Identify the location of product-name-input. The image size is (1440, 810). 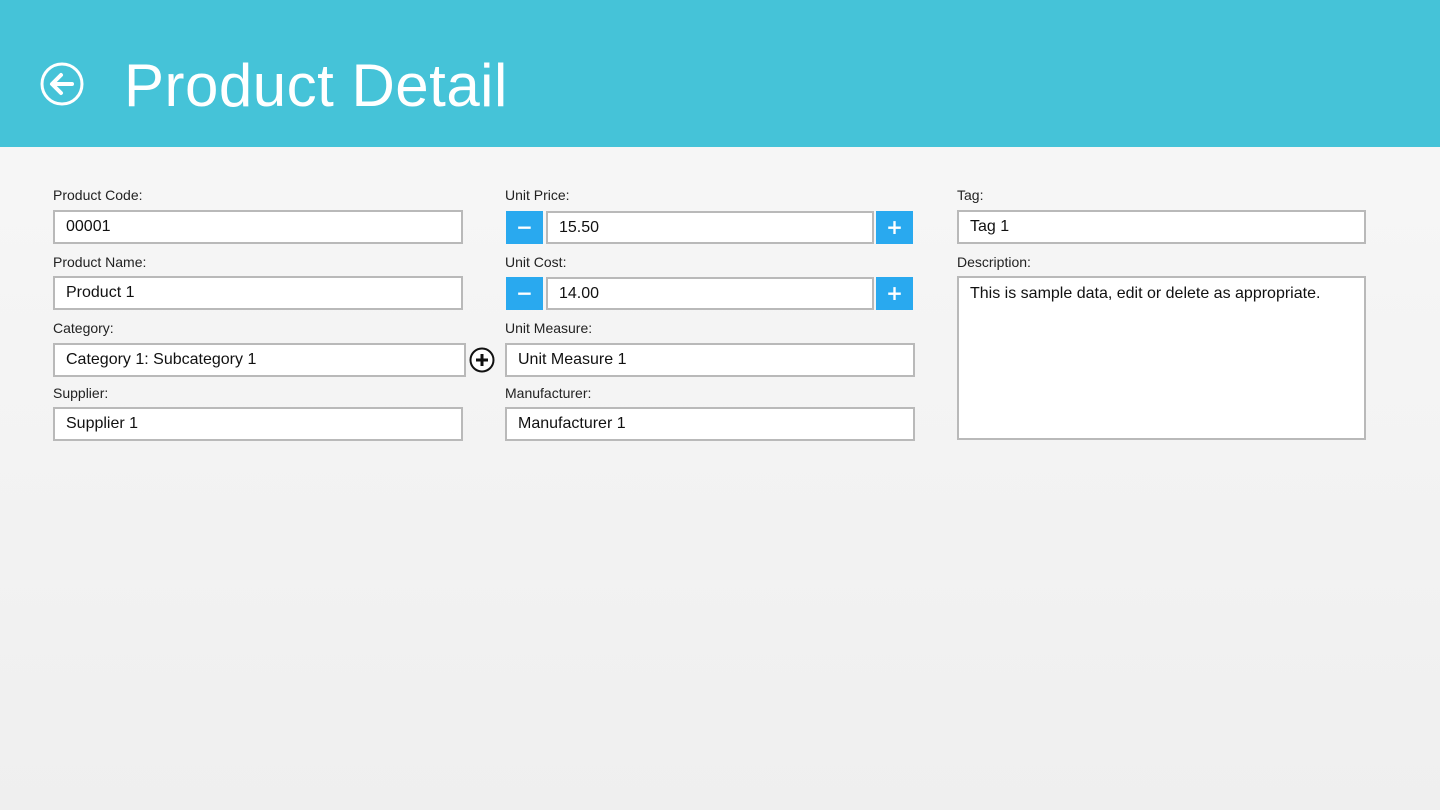
(258, 293).